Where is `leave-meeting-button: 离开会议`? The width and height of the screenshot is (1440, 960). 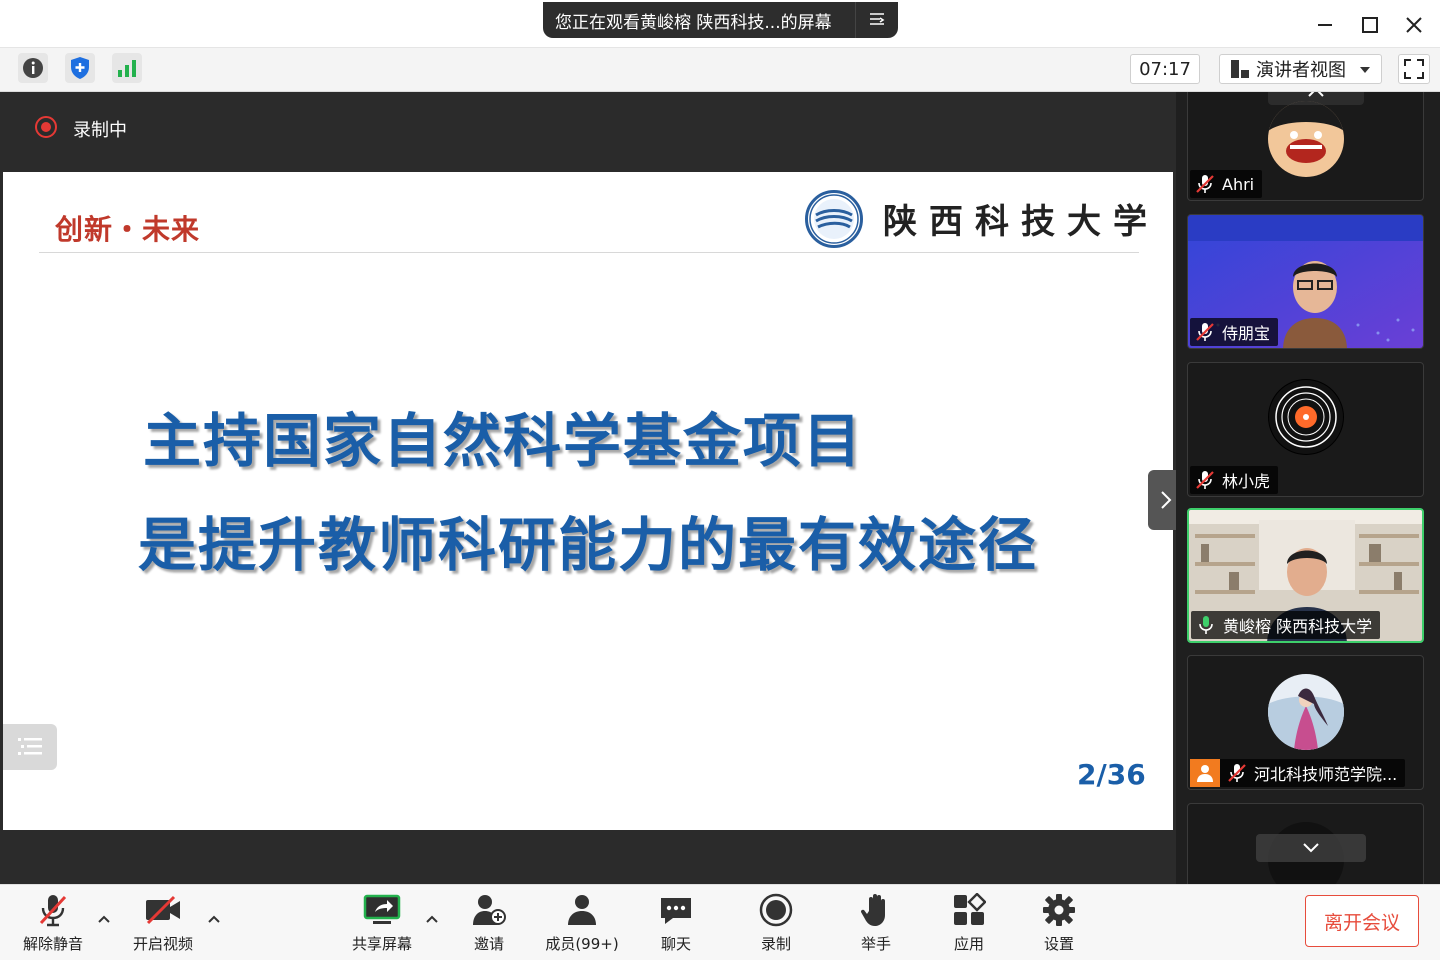 leave-meeting-button: 离开会议 is located at coordinates (1362, 921).